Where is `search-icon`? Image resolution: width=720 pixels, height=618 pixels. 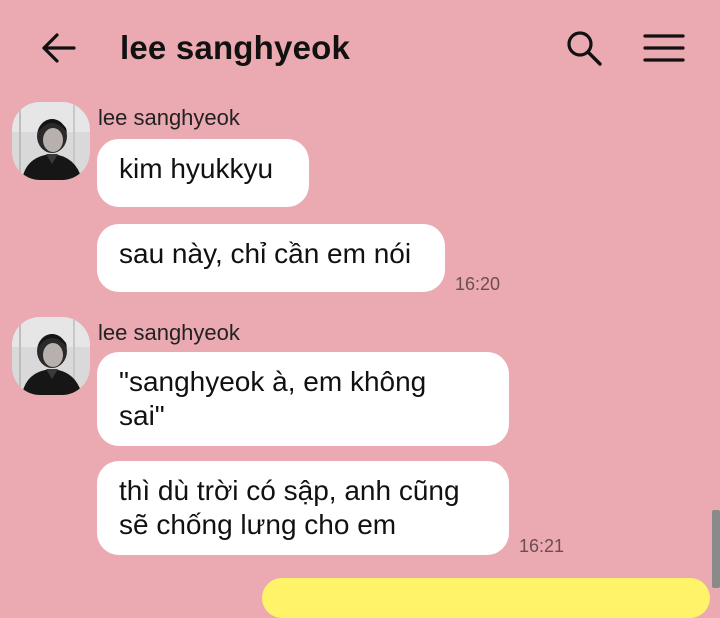
search-icon is located at coordinates (584, 48).